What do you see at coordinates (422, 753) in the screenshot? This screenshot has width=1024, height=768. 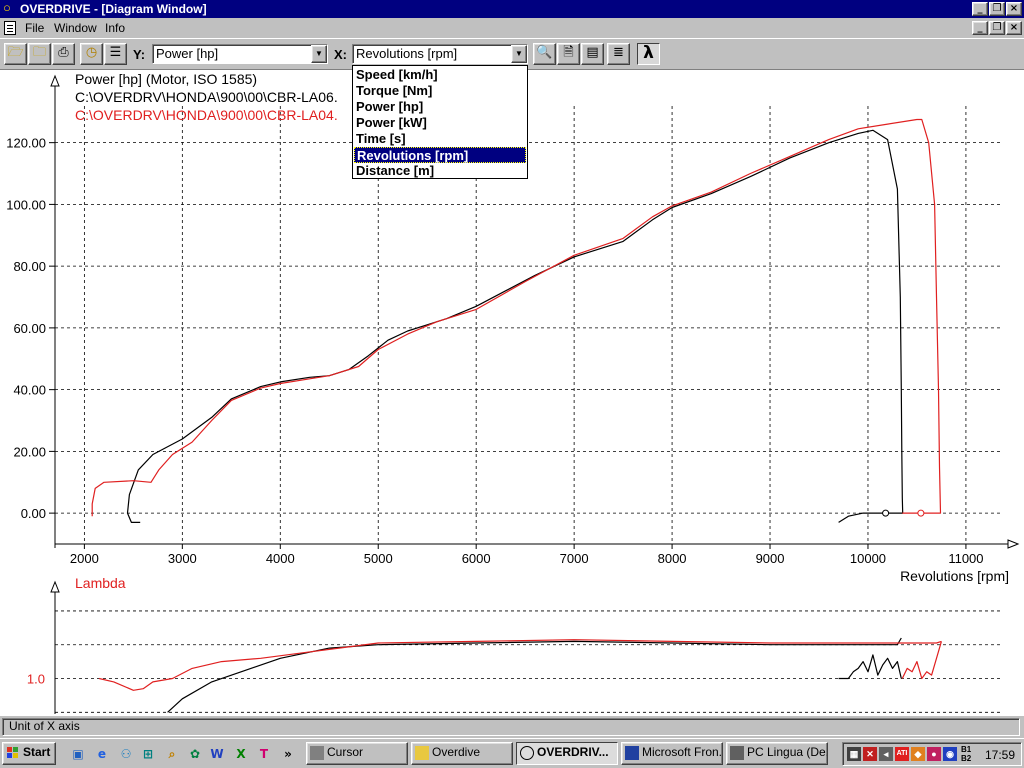 I see `folder-icon` at bounding box center [422, 753].